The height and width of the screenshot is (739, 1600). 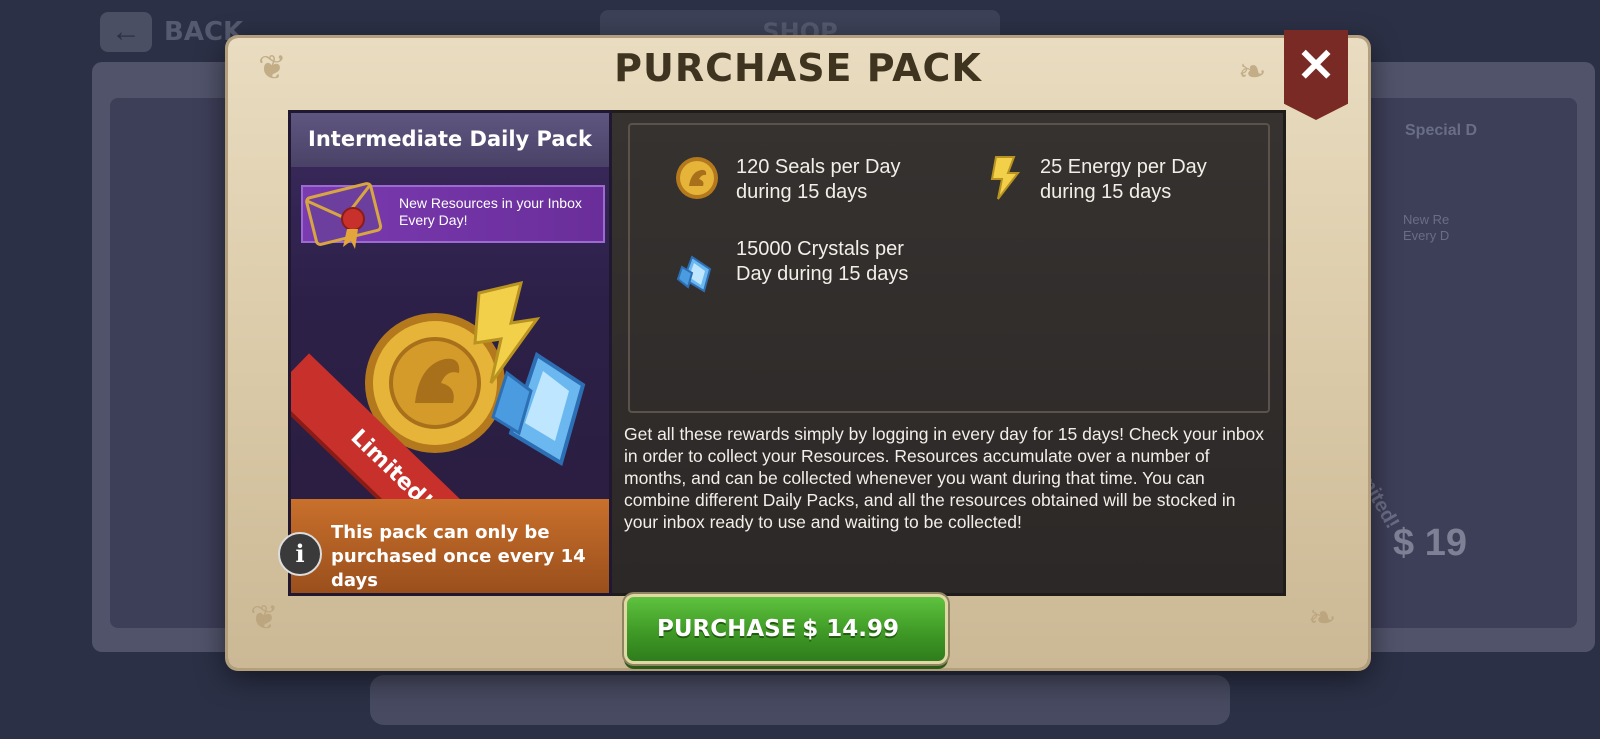 What do you see at coordinates (697, 178) in the screenshot?
I see `seal-coin-icon` at bounding box center [697, 178].